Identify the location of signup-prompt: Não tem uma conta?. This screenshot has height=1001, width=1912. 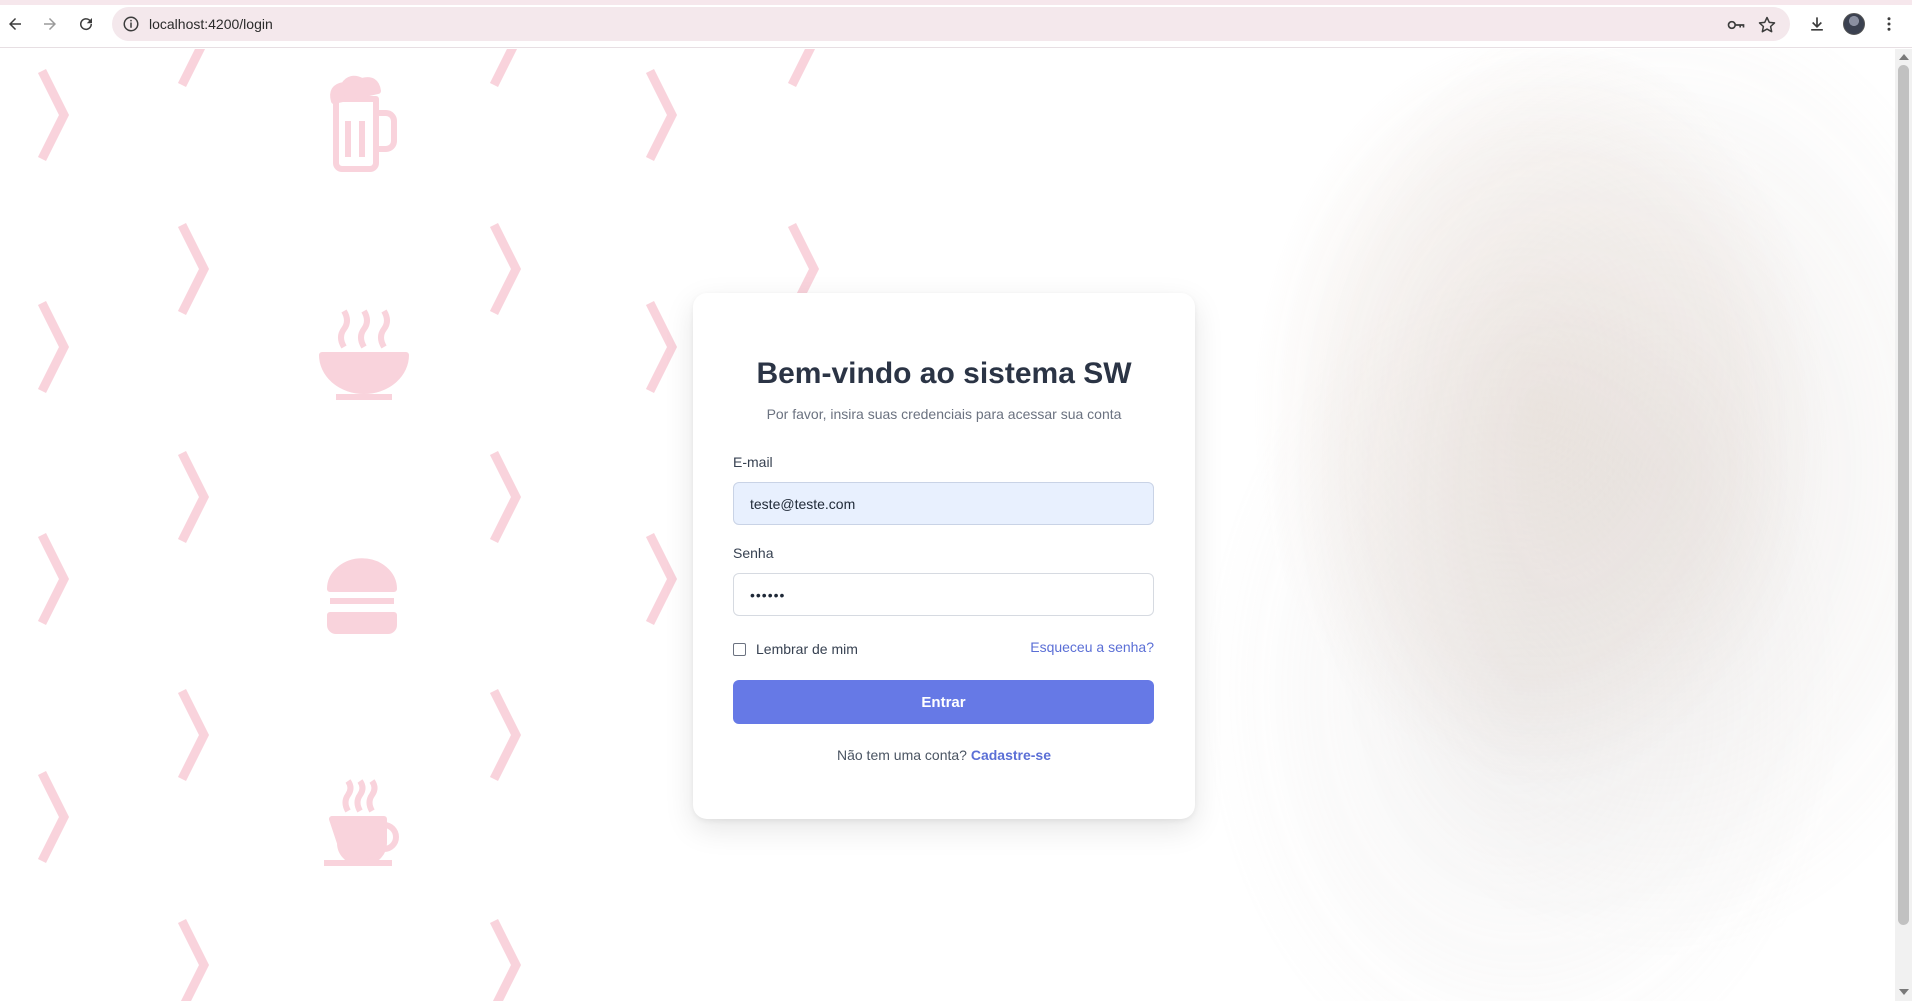
(901, 755).